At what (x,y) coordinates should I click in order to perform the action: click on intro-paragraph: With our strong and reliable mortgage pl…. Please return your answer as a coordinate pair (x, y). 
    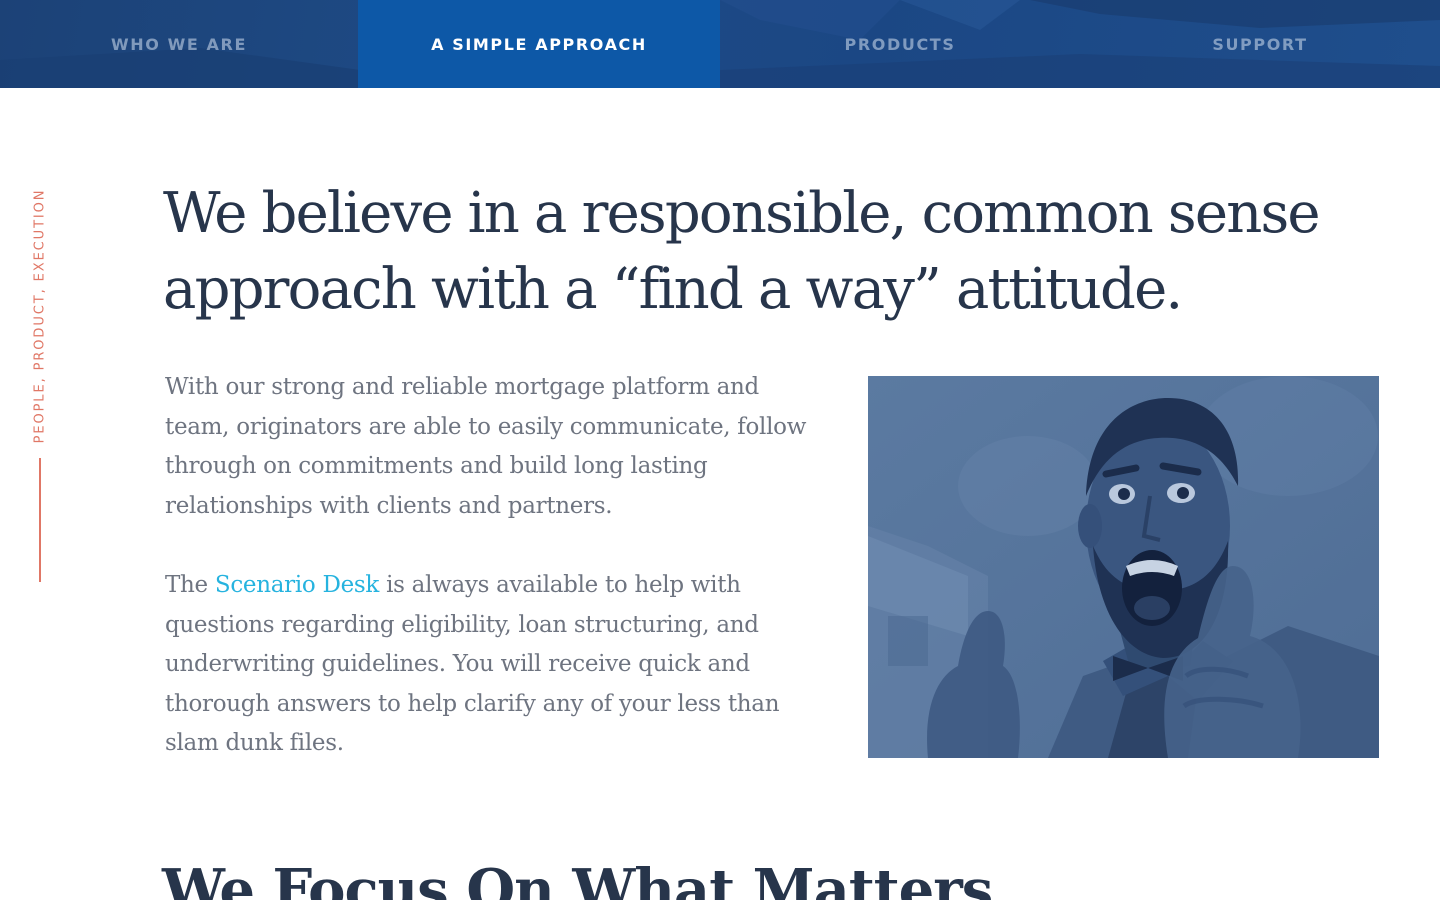
    Looking at the image, I should click on (486, 446).